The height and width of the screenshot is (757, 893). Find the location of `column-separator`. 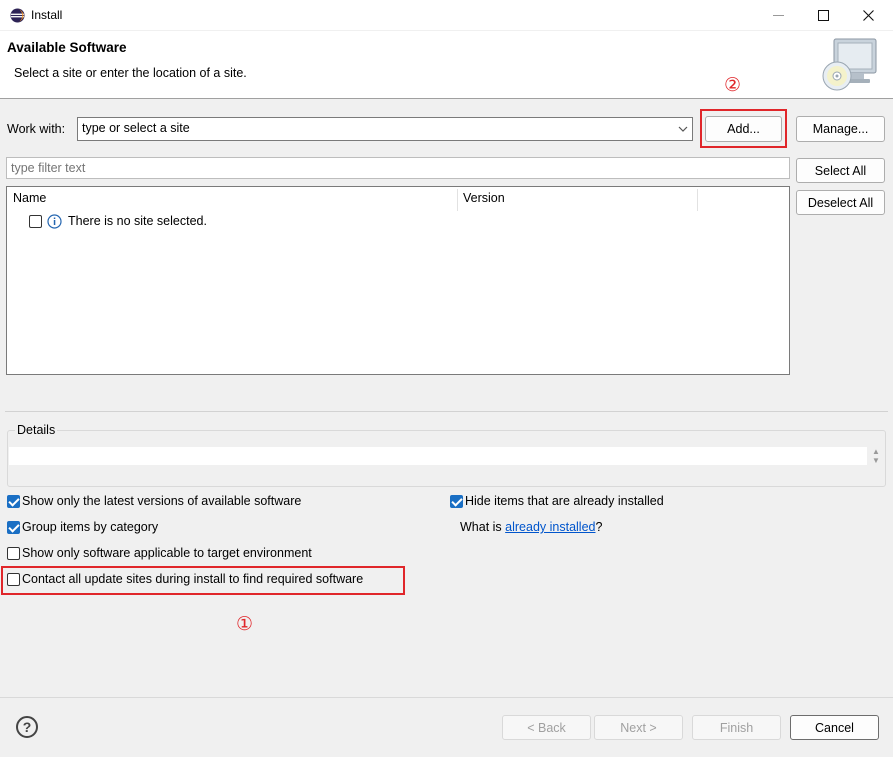

column-separator is located at coordinates (697, 200).